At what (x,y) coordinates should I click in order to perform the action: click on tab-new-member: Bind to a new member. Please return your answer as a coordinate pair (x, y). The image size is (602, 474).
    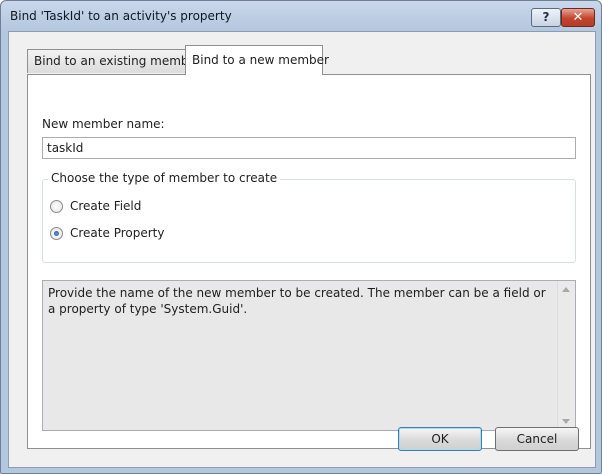
    Looking at the image, I should click on (257, 60).